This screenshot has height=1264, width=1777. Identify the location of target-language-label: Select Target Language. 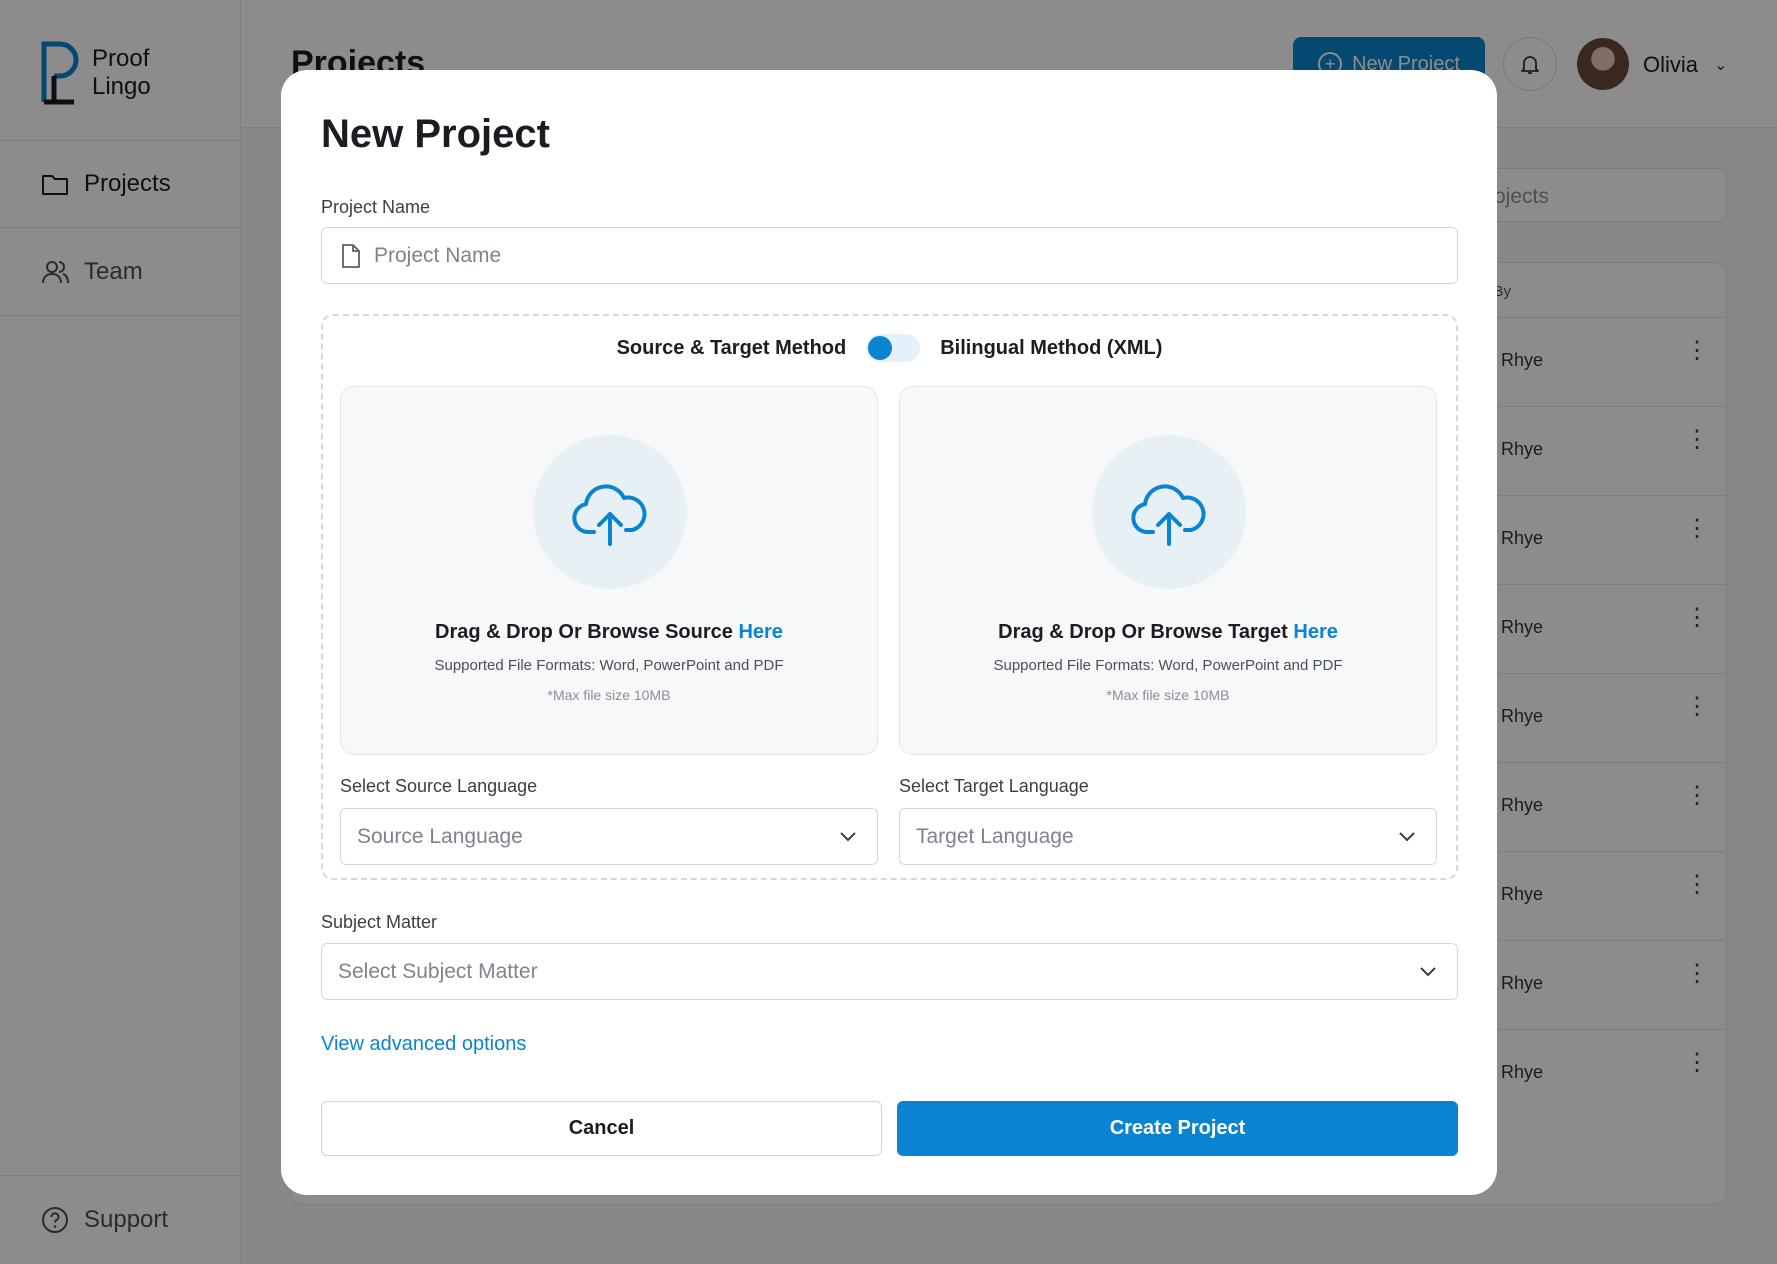
(994, 786).